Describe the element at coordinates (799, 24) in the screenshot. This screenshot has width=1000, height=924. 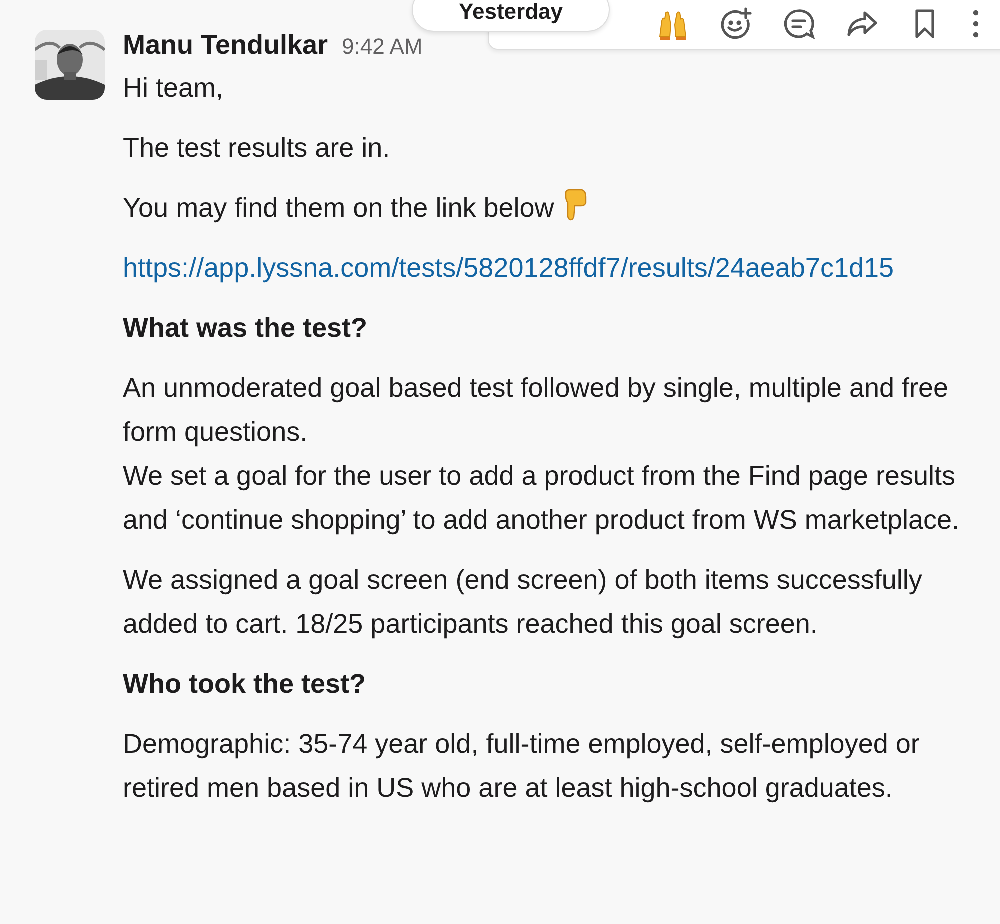
I see `comment-icon` at that location.